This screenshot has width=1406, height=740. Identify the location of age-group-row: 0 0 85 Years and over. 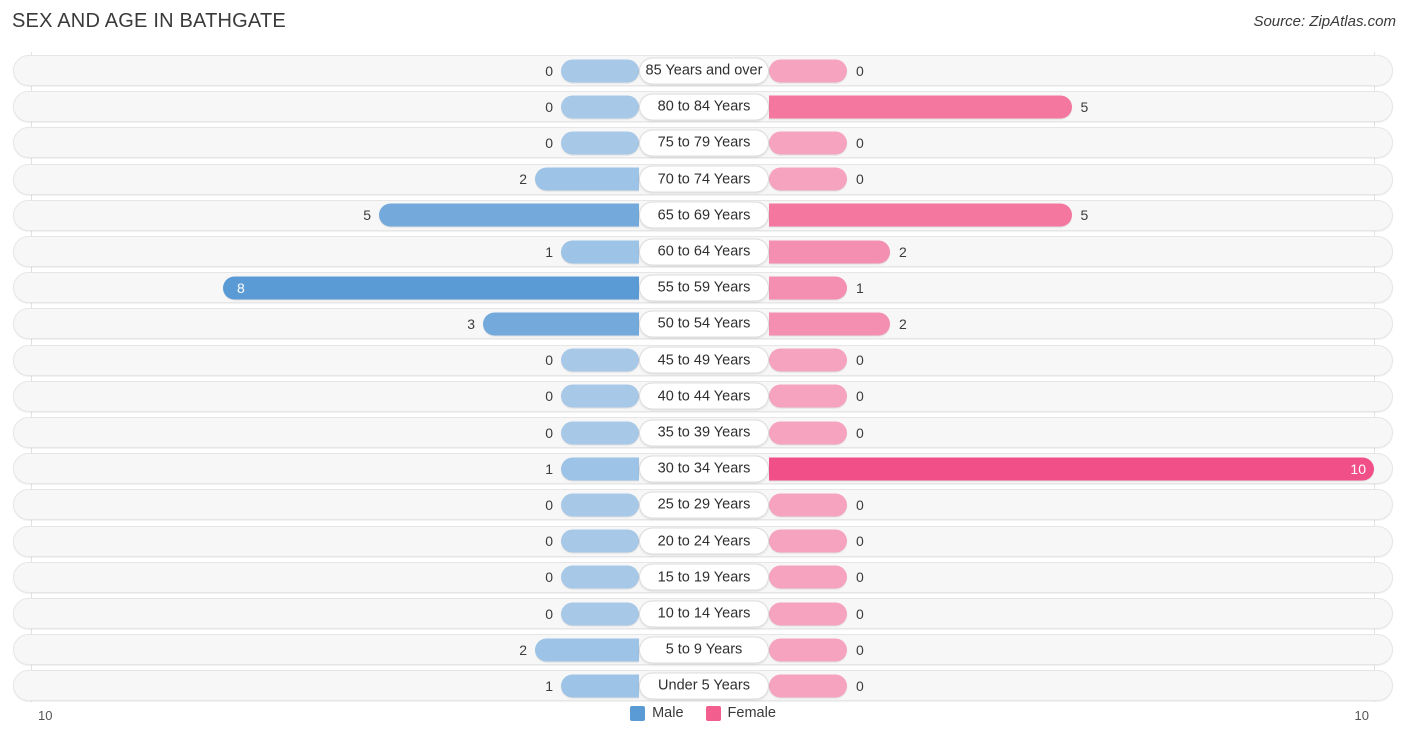
(703, 70).